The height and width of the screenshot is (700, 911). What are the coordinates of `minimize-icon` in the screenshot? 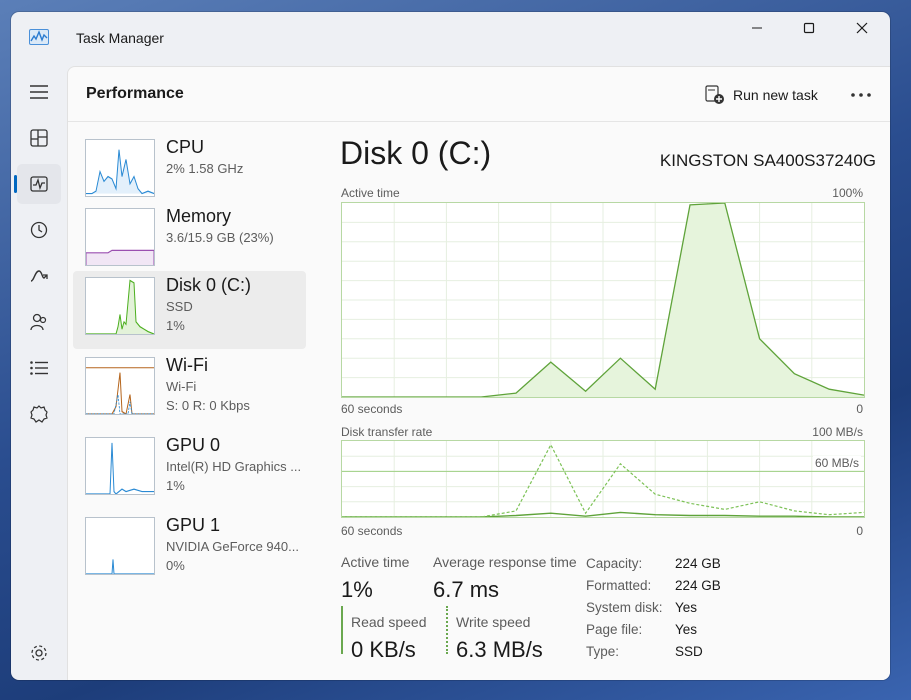 It's located at (757, 28).